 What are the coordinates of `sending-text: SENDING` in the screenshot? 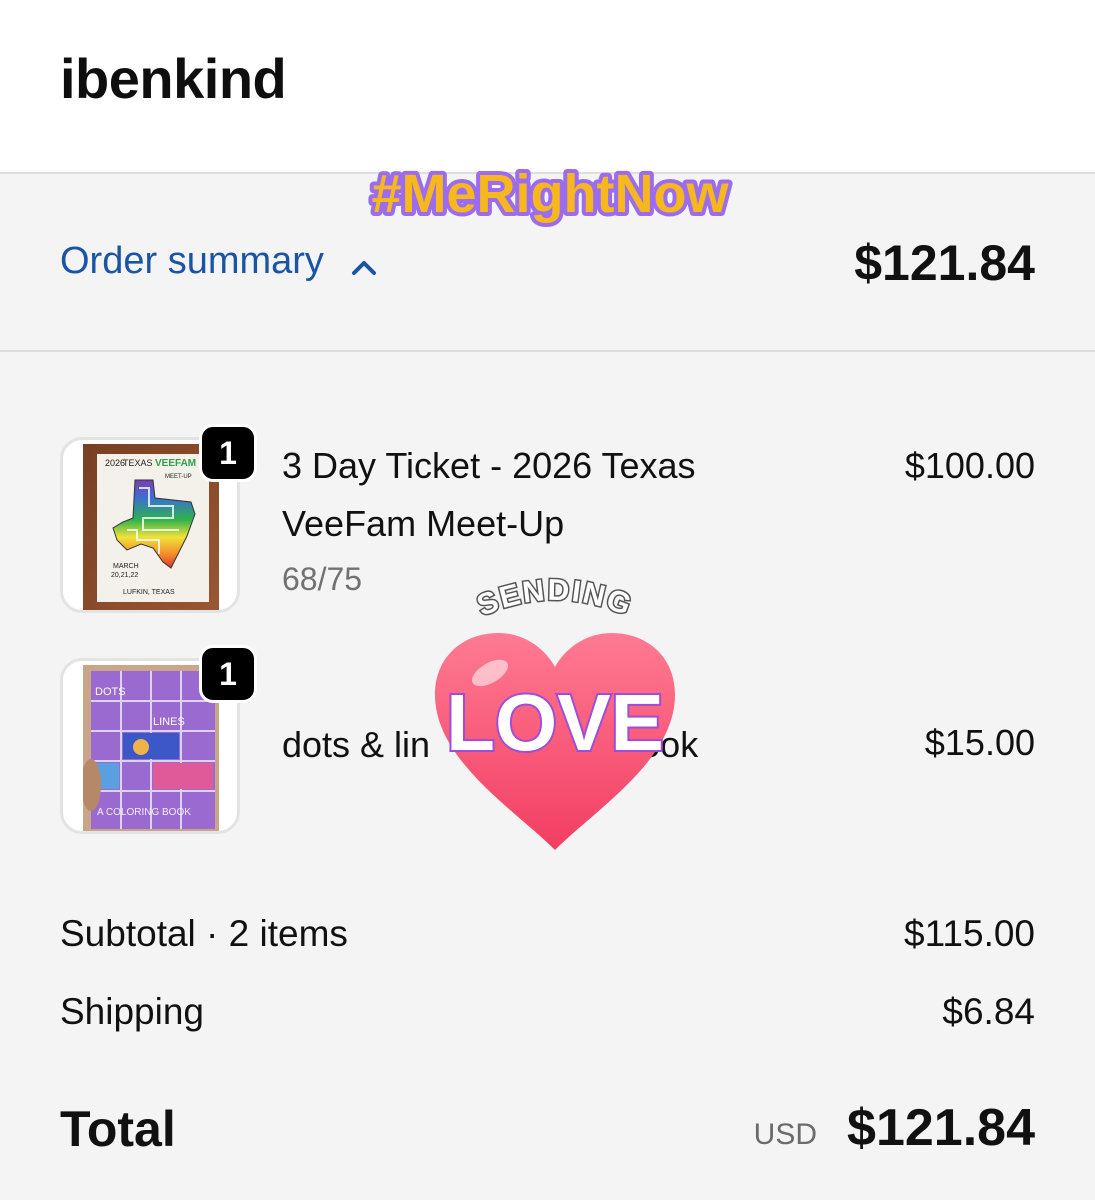 It's located at (554, 598).